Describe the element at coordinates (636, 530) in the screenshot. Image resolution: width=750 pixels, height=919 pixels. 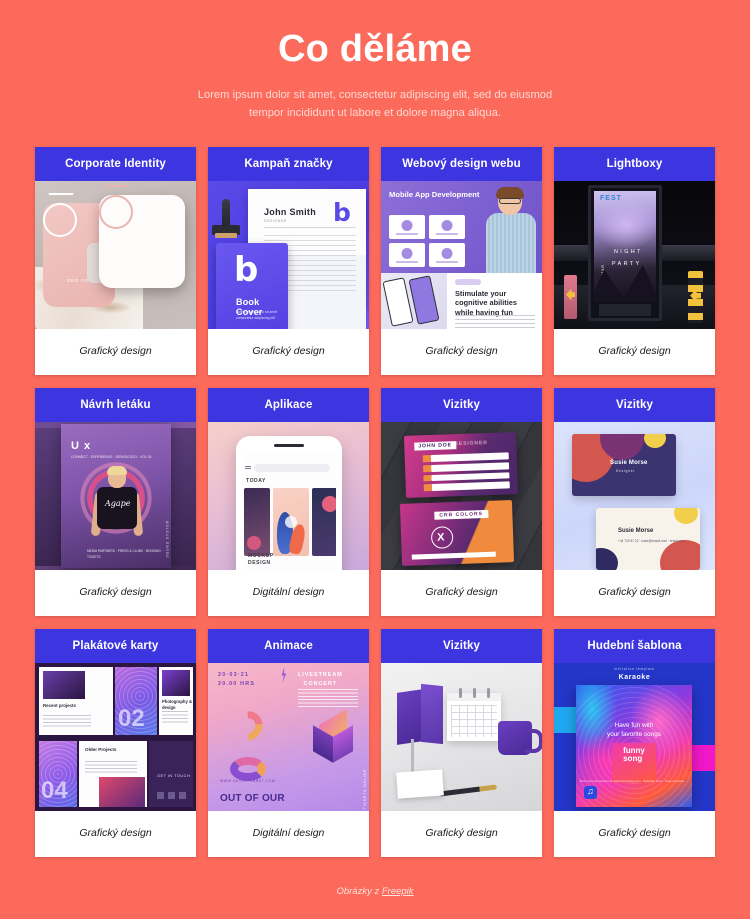
I see `card-art-back-name: Susie Morse` at that location.